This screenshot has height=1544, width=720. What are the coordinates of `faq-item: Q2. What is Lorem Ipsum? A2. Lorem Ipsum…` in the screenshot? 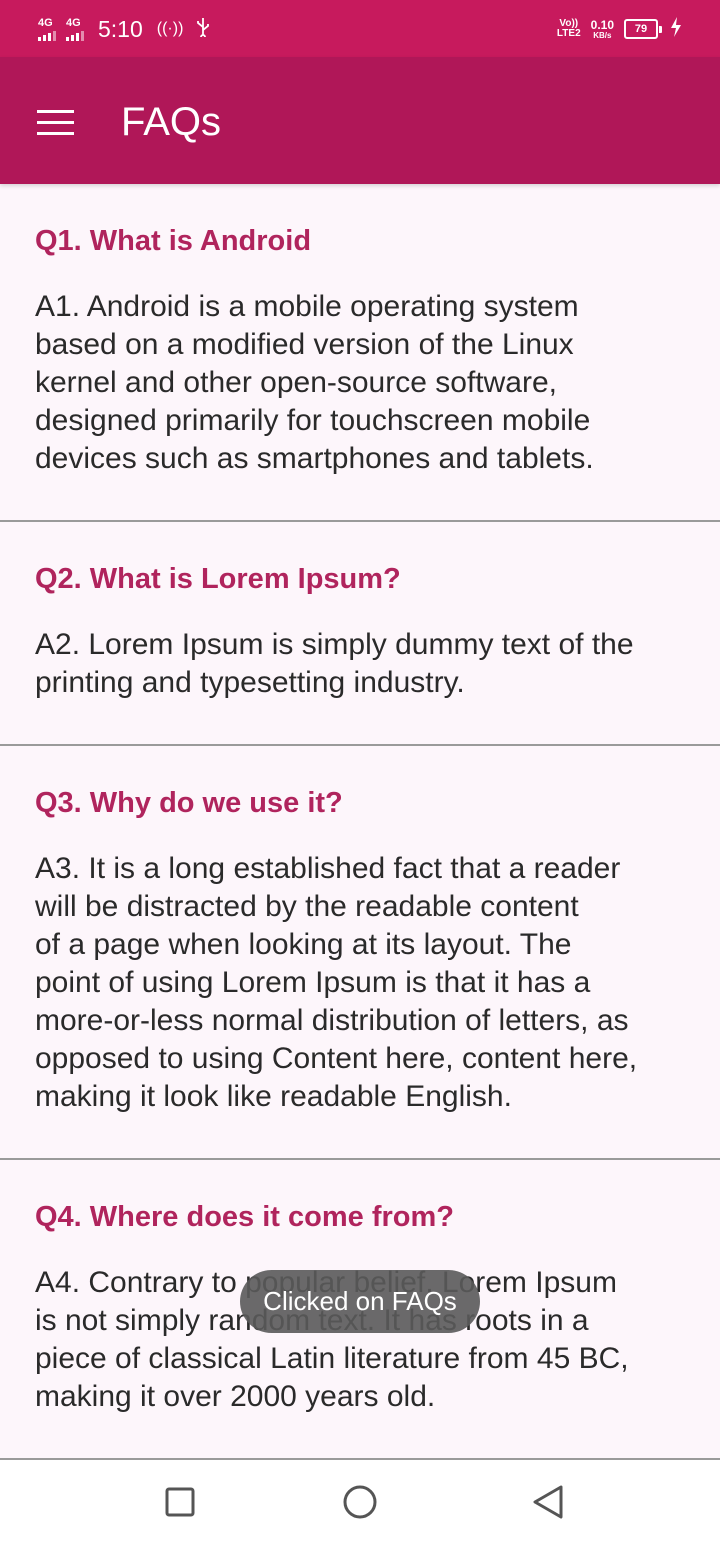 It's located at (360, 634).